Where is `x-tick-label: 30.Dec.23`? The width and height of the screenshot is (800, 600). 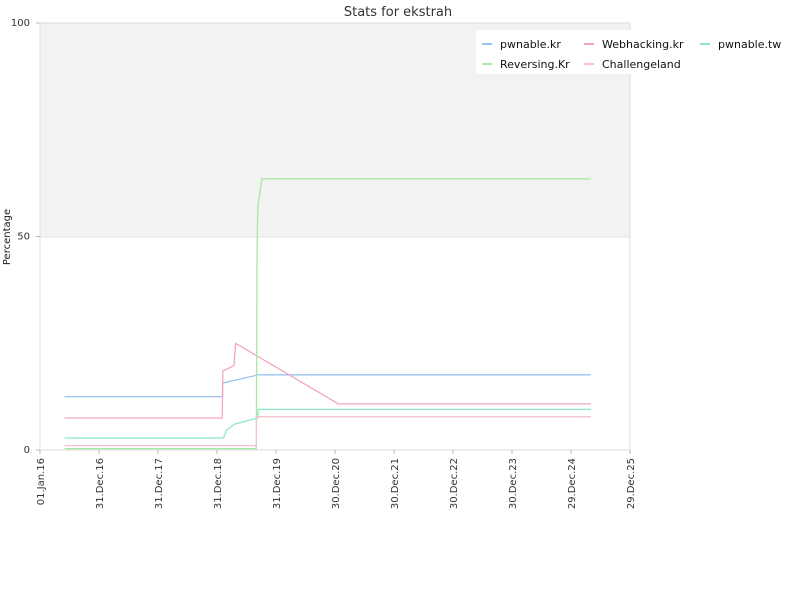
x-tick-label: 30.Dec.23 is located at coordinates (513, 483).